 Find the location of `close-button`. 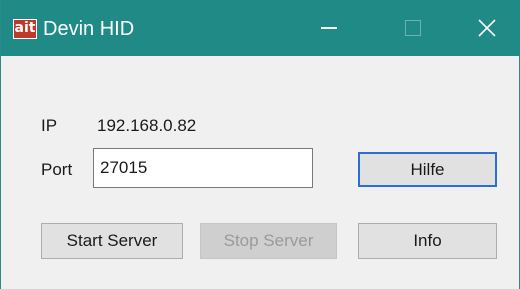

close-button is located at coordinates (487, 28).